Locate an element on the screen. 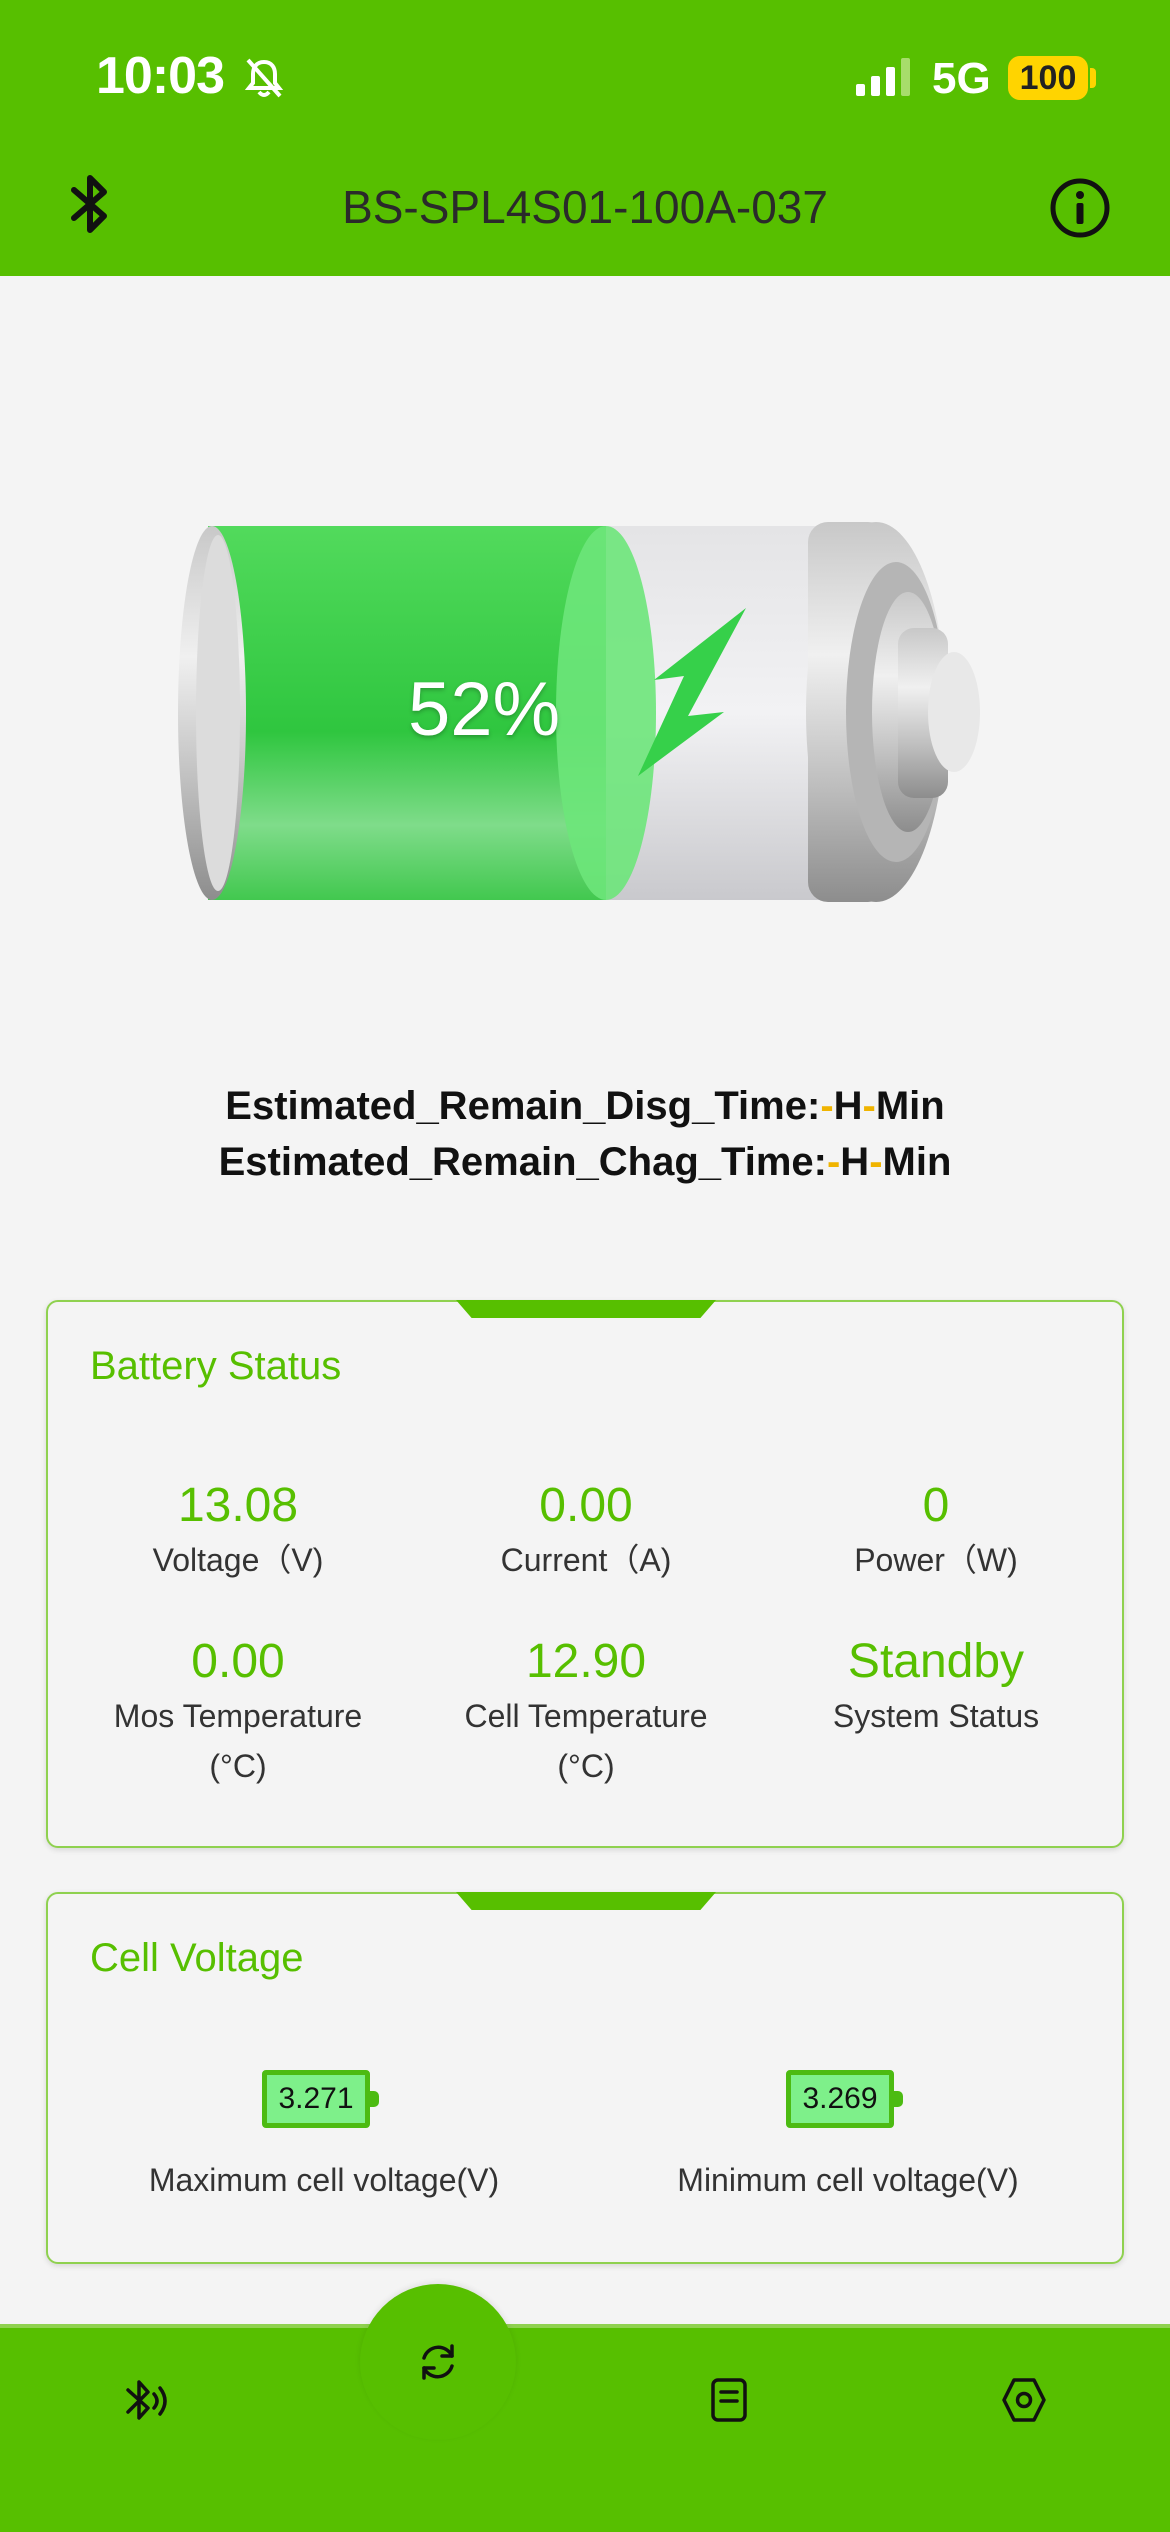 The width and height of the screenshot is (1170, 2532). top-header: 10:03 5G 100 BS-SPL4S01-100A-037 is located at coordinates (585, 138).